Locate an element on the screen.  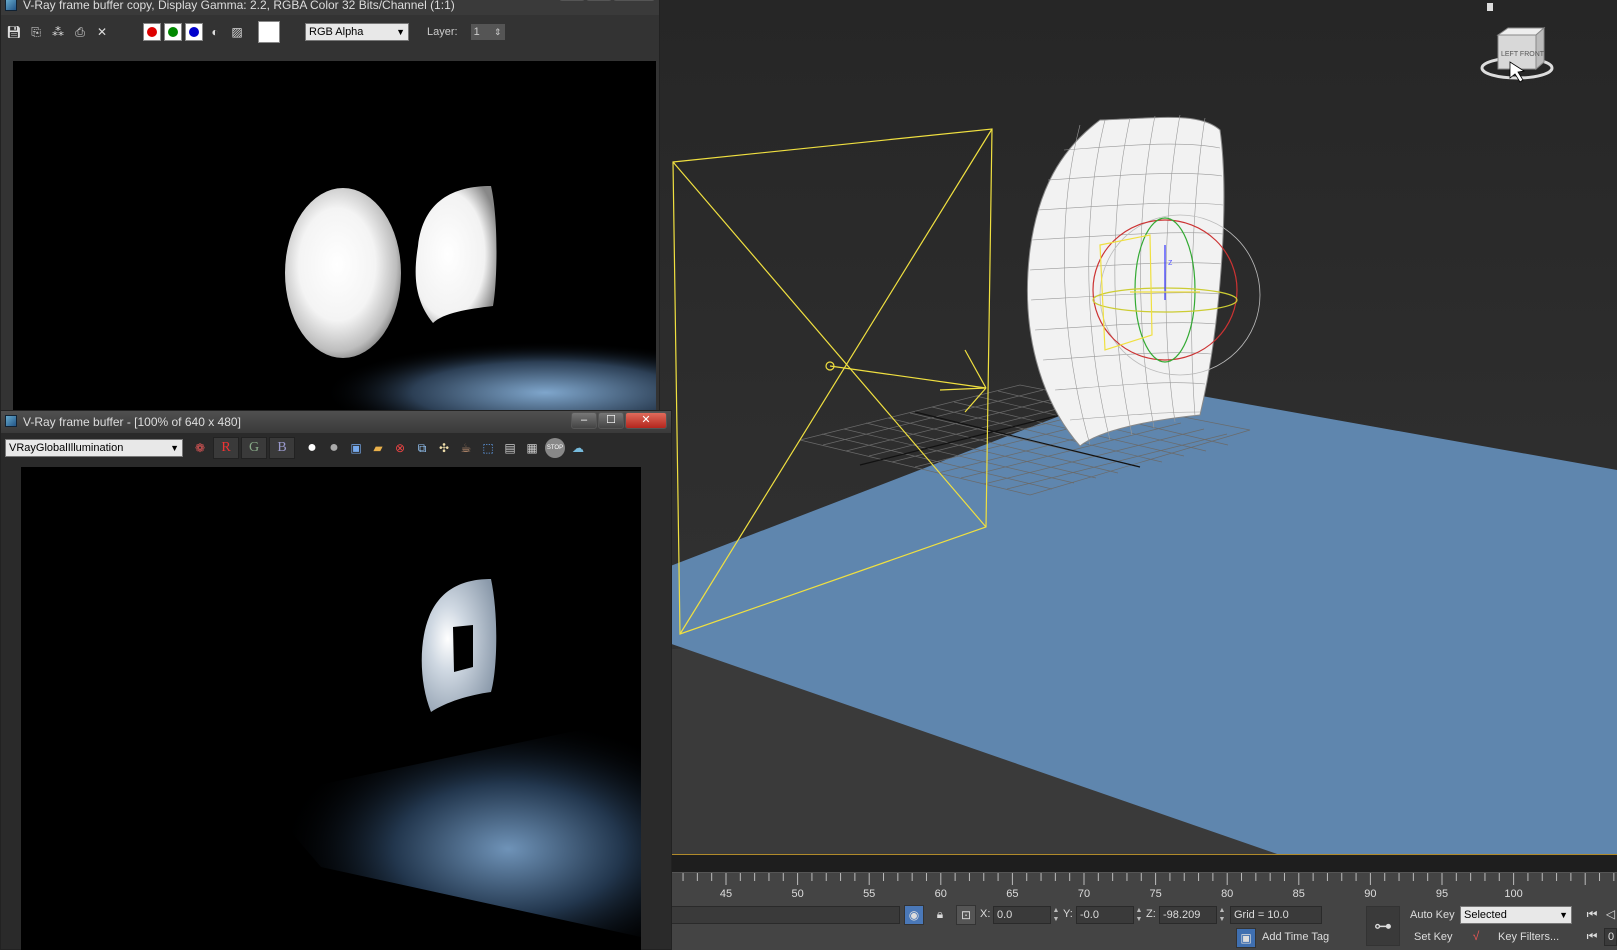
load-image-icon: ▰ is located at coordinates (378, 448).